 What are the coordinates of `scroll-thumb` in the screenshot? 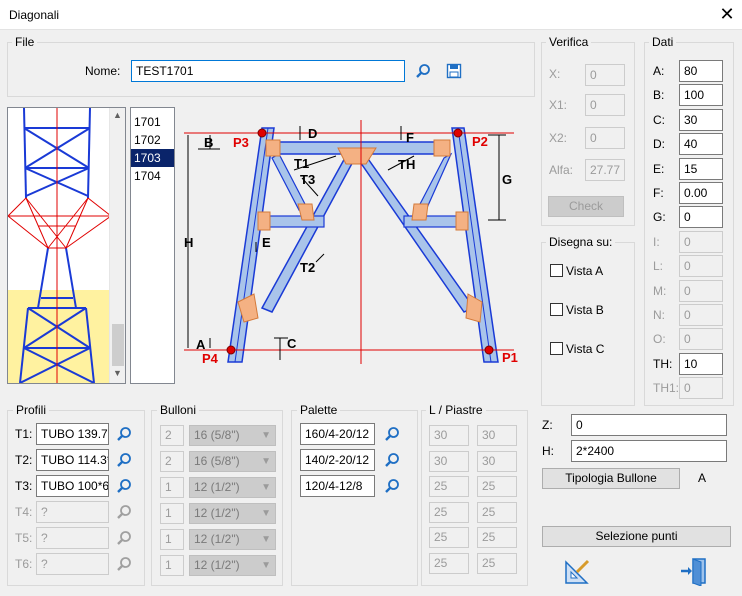 It's located at (118, 345).